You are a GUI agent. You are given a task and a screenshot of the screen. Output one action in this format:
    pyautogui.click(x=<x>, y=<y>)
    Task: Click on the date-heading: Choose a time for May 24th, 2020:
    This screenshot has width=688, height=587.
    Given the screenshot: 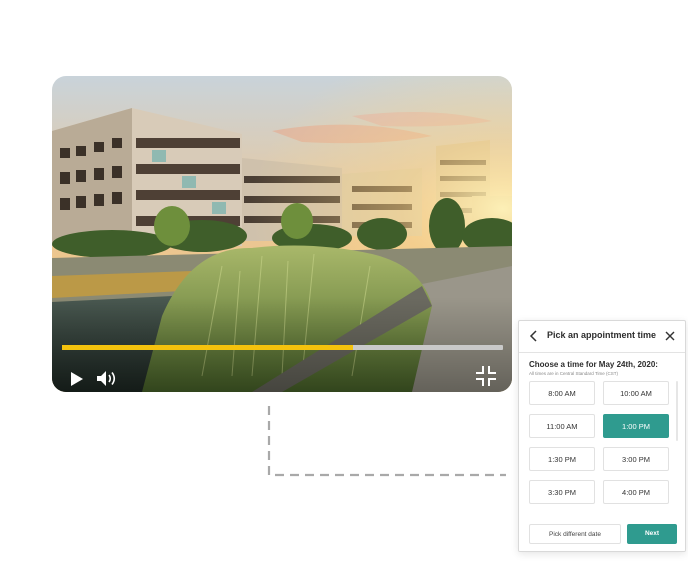 What is the action you would take?
    pyautogui.click(x=593, y=364)
    